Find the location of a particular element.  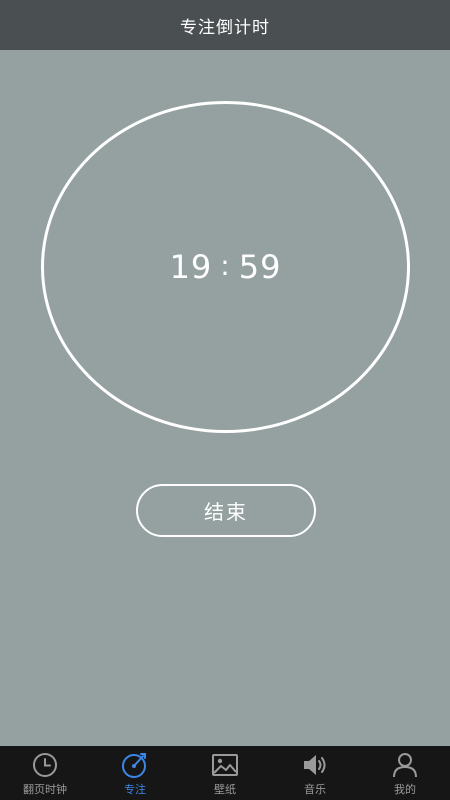

end-button: 结束 is located at coordinates (226, 510).